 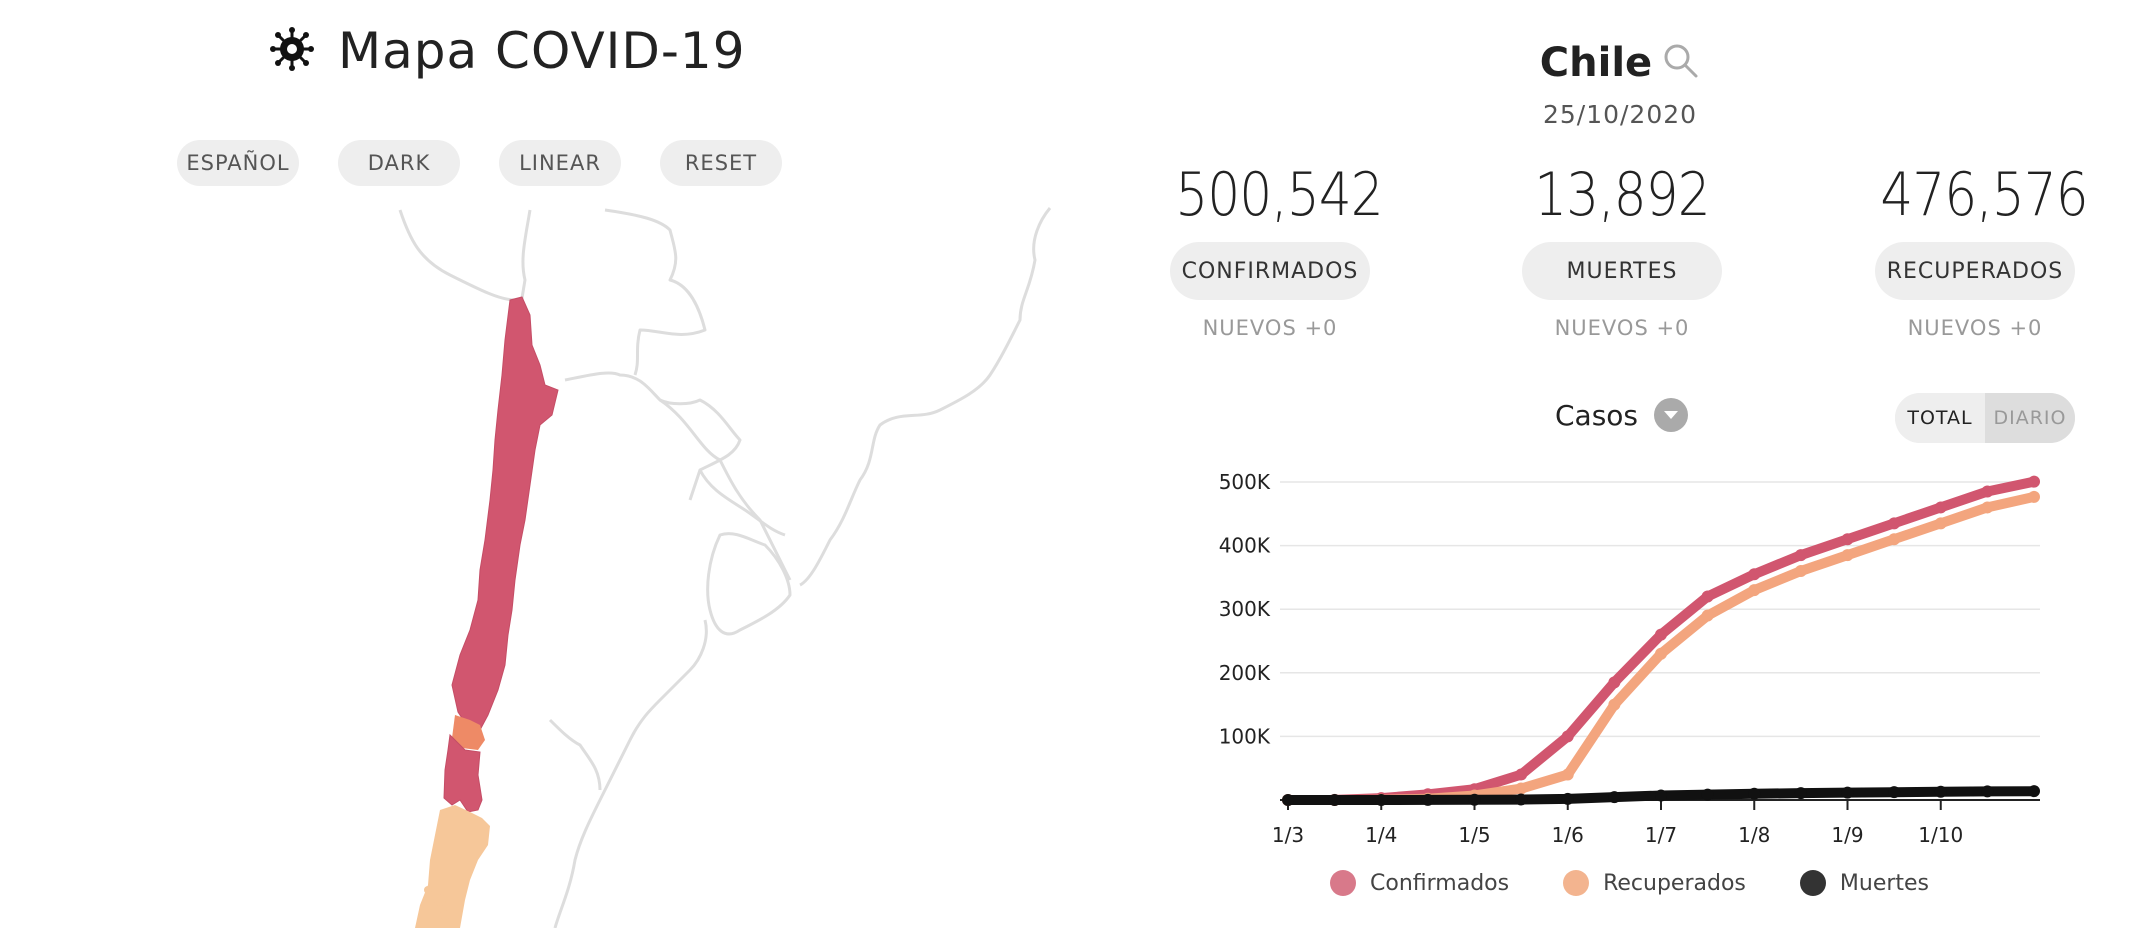 What do you see at coordinates (1661, 835) in the screenshot?
I see `x-tick-label: 1/7` at bounding box center [1661, 835].